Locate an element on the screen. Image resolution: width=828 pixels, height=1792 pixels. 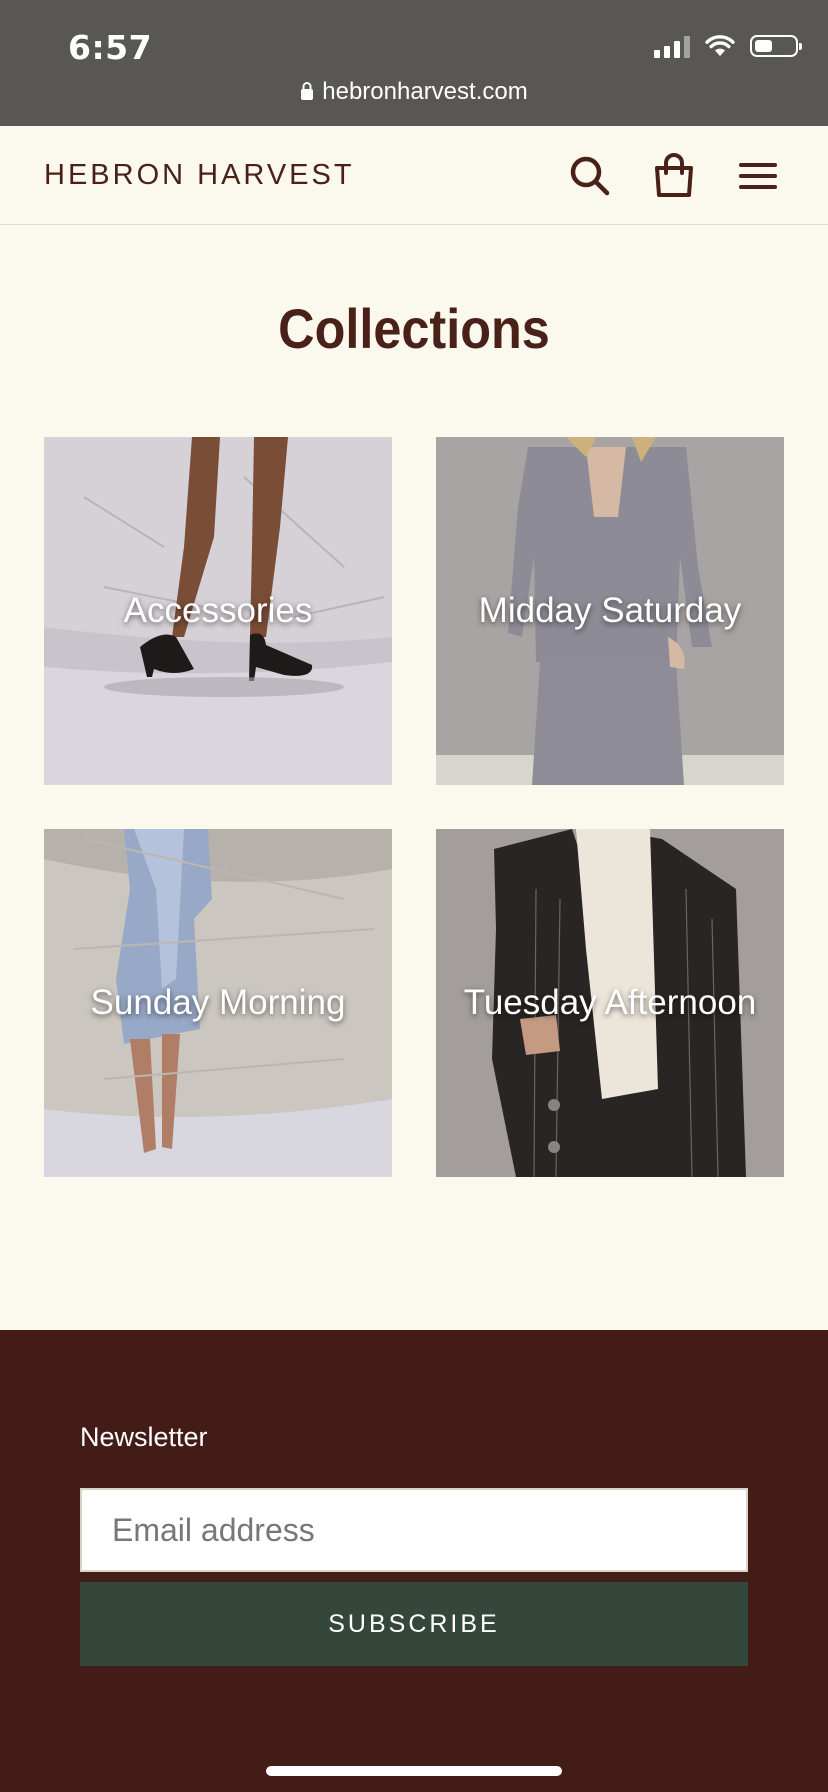
url-bar: hebronharvest.com is located at coordinates (414, 92).